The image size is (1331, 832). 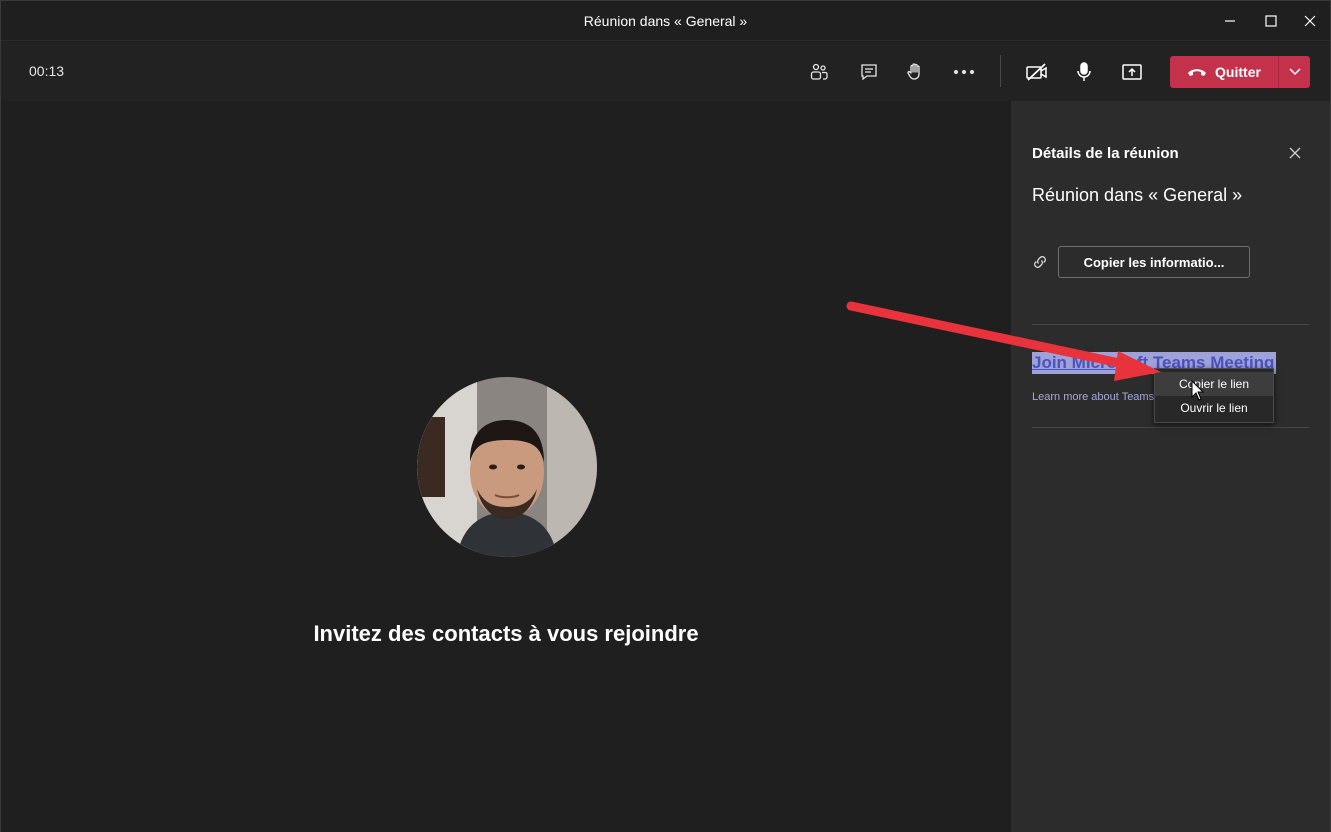 I want to click on minimize-icon, so click(x=1230, y=21).